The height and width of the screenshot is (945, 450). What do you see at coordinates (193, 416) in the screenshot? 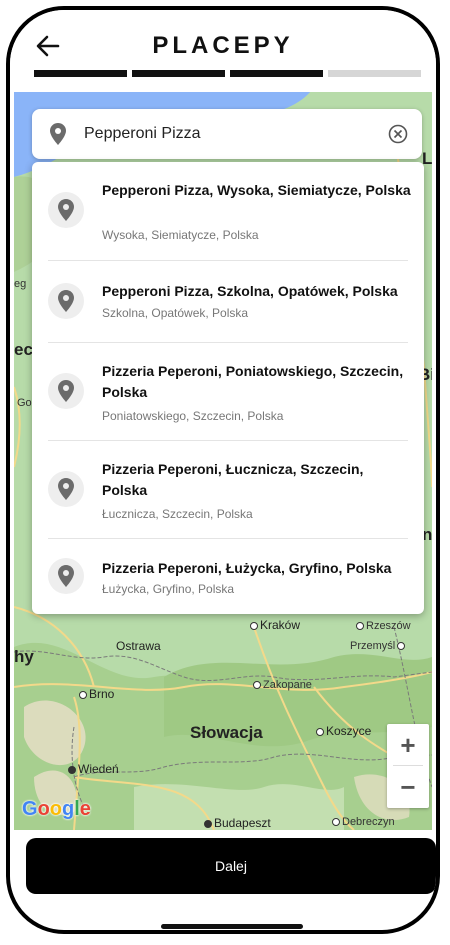
I see `suggestion-subtitle: Poniatowskiego, Szczecin, Polska` at bounding box center [193, 416].